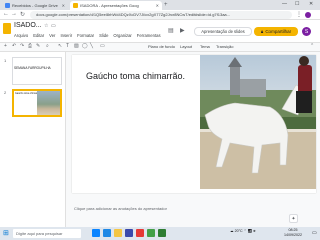 This screenshot has height=240, width=320. Describe the element at coordinates (21, 35) in the screenshot. I see `menu-item-arquivo: Arquivo` at that location.